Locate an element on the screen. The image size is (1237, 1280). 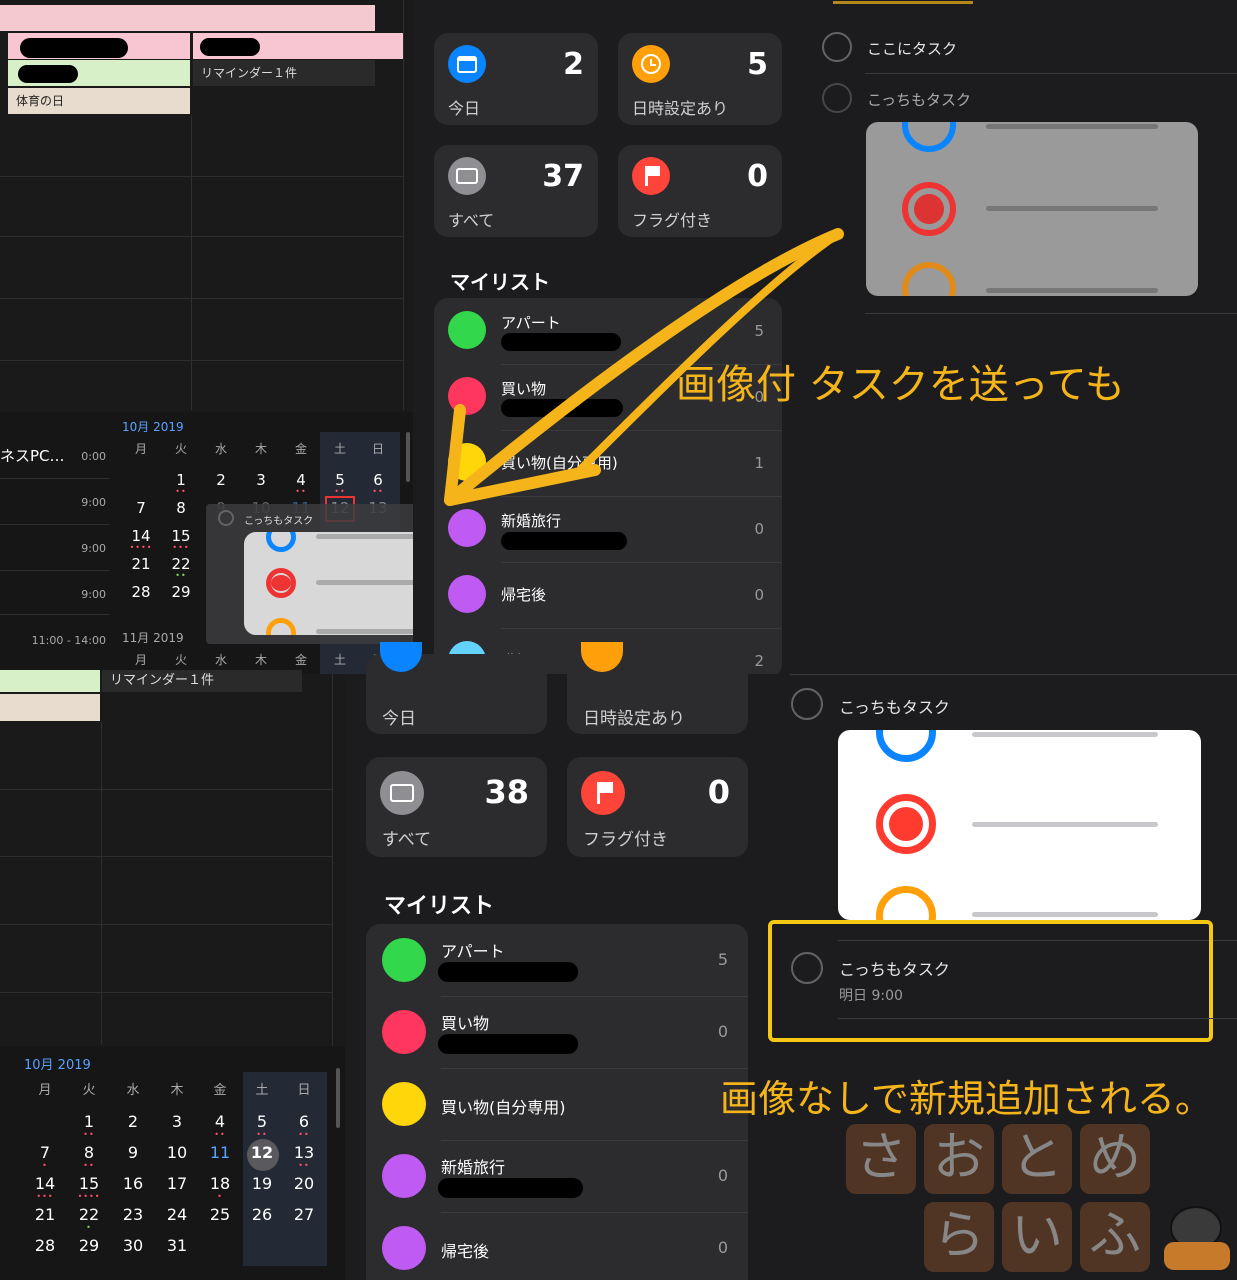
calendar-day: 26 is located at coordinates (262, 1214).